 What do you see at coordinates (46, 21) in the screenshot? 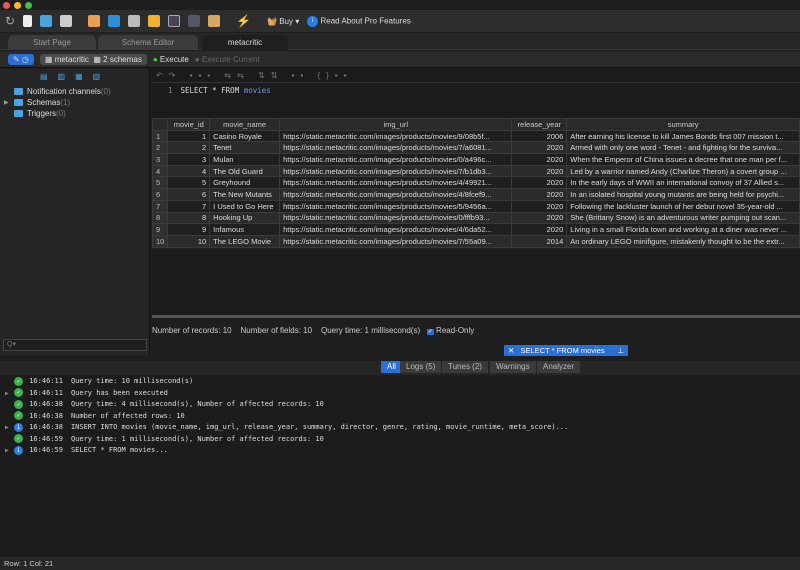
I see `open-folder-icon` at bounding box center [46, 21].